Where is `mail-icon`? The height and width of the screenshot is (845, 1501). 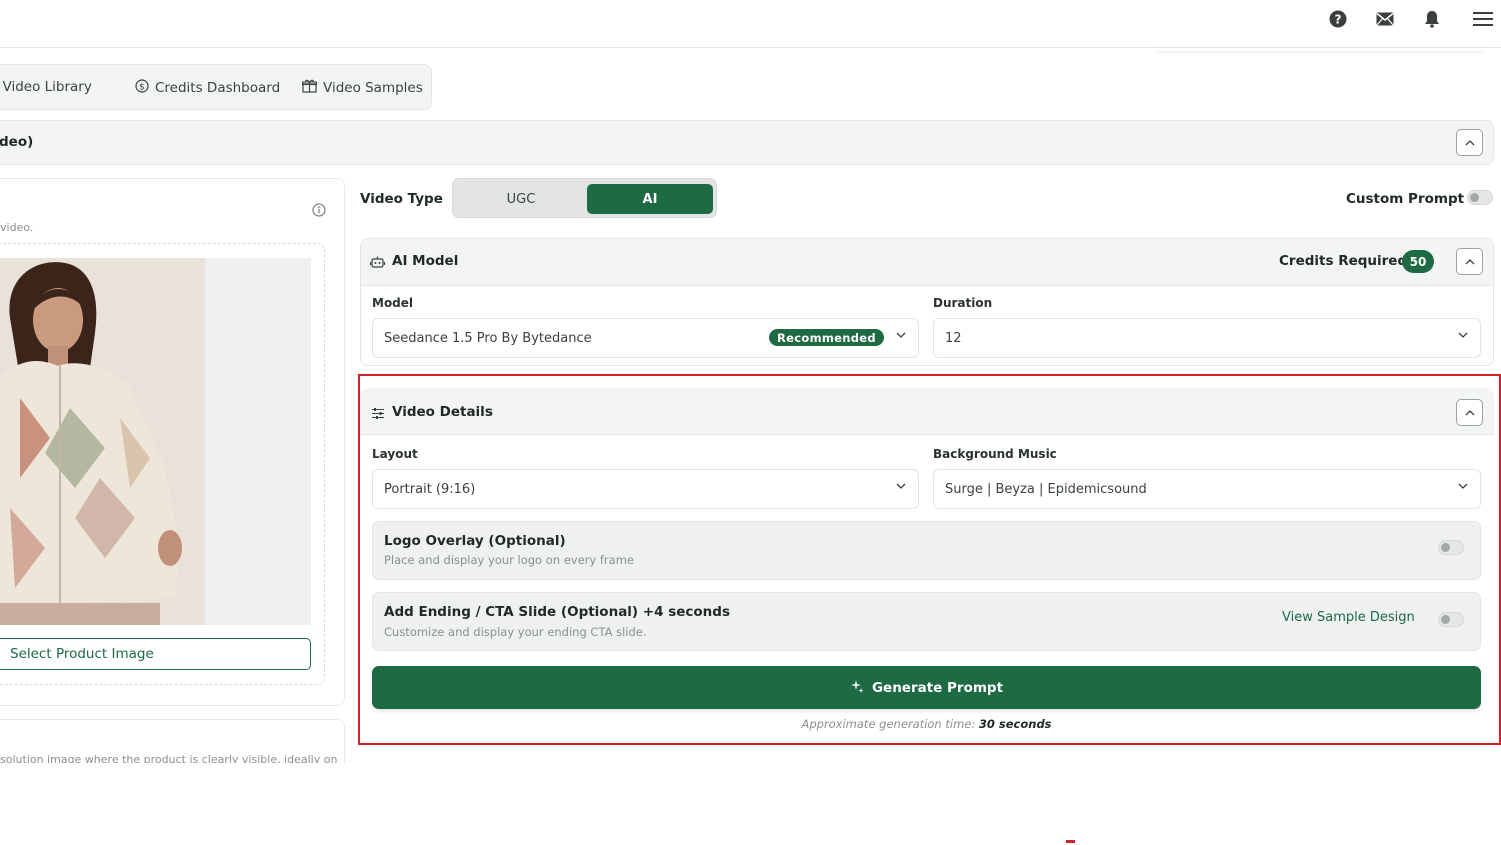
mail-icon is located at coordinates (1385, 19).